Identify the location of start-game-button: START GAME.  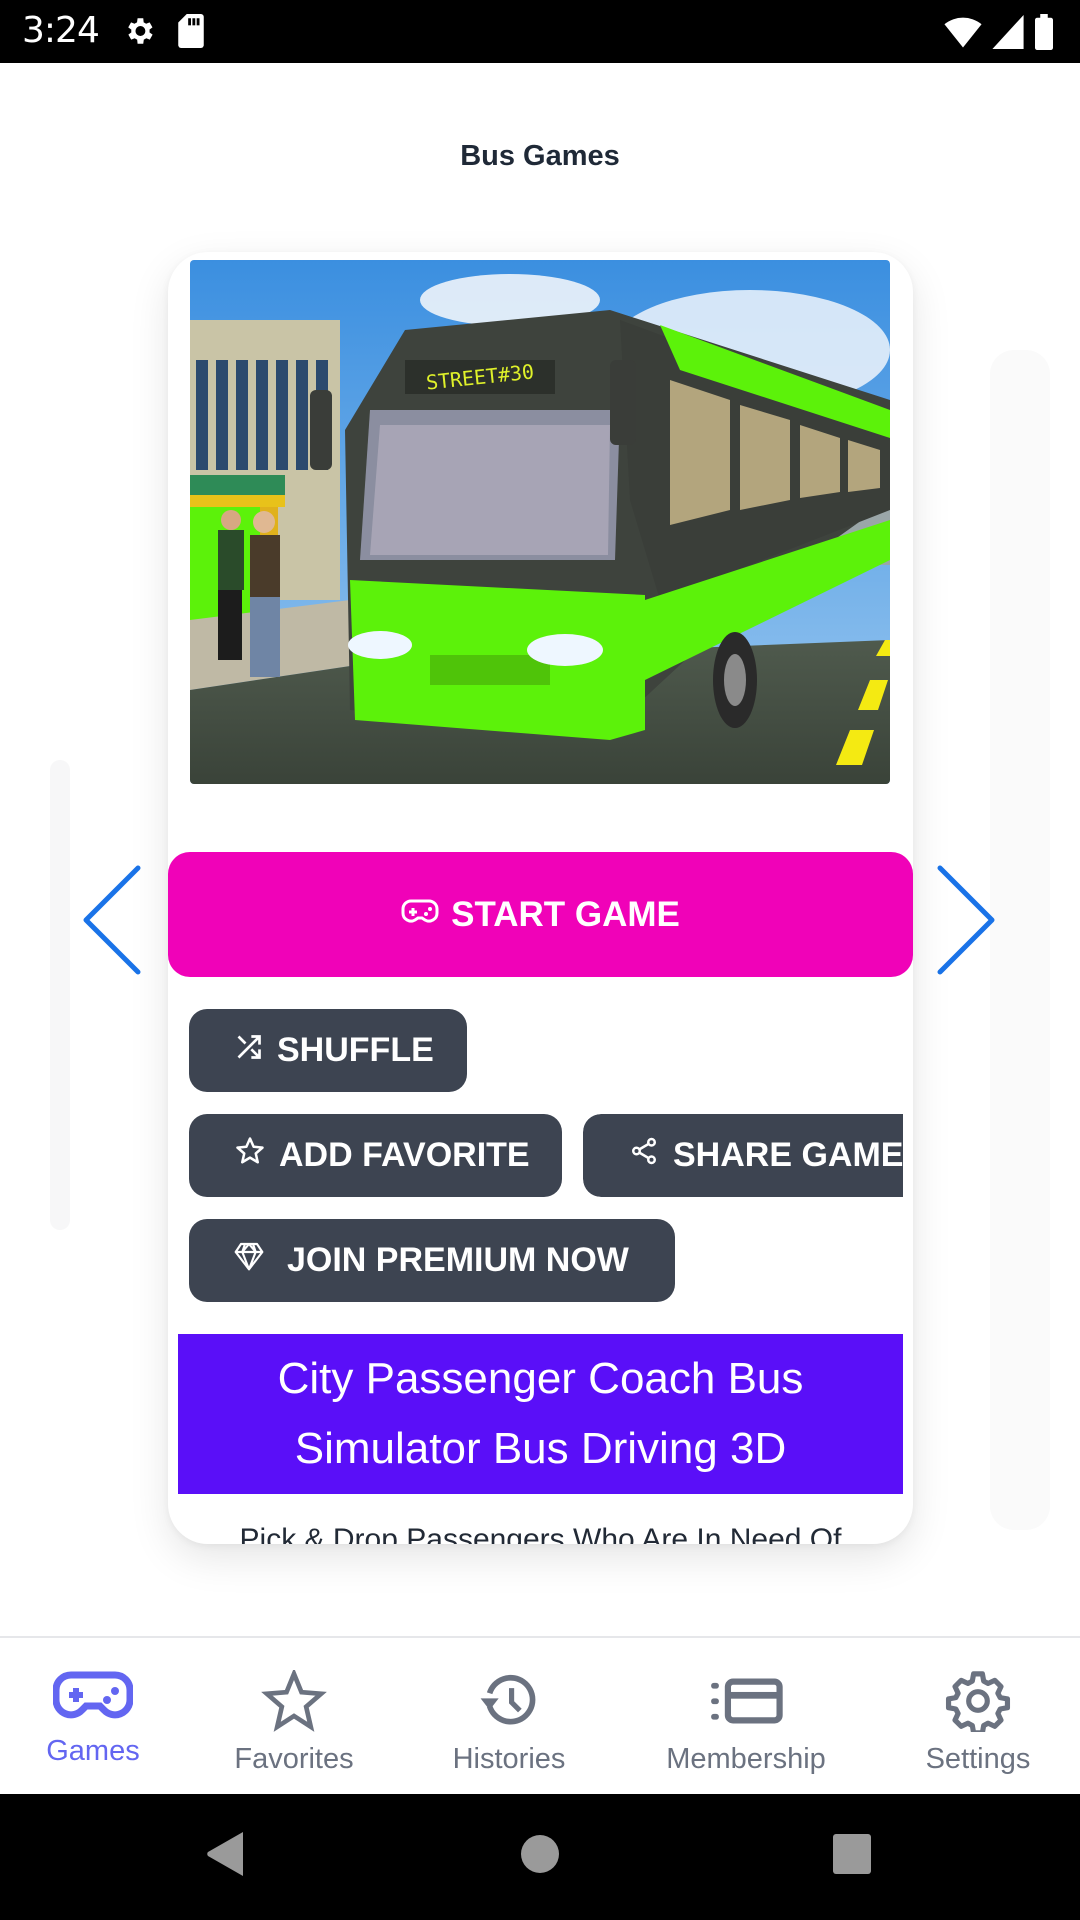
(540, 914).